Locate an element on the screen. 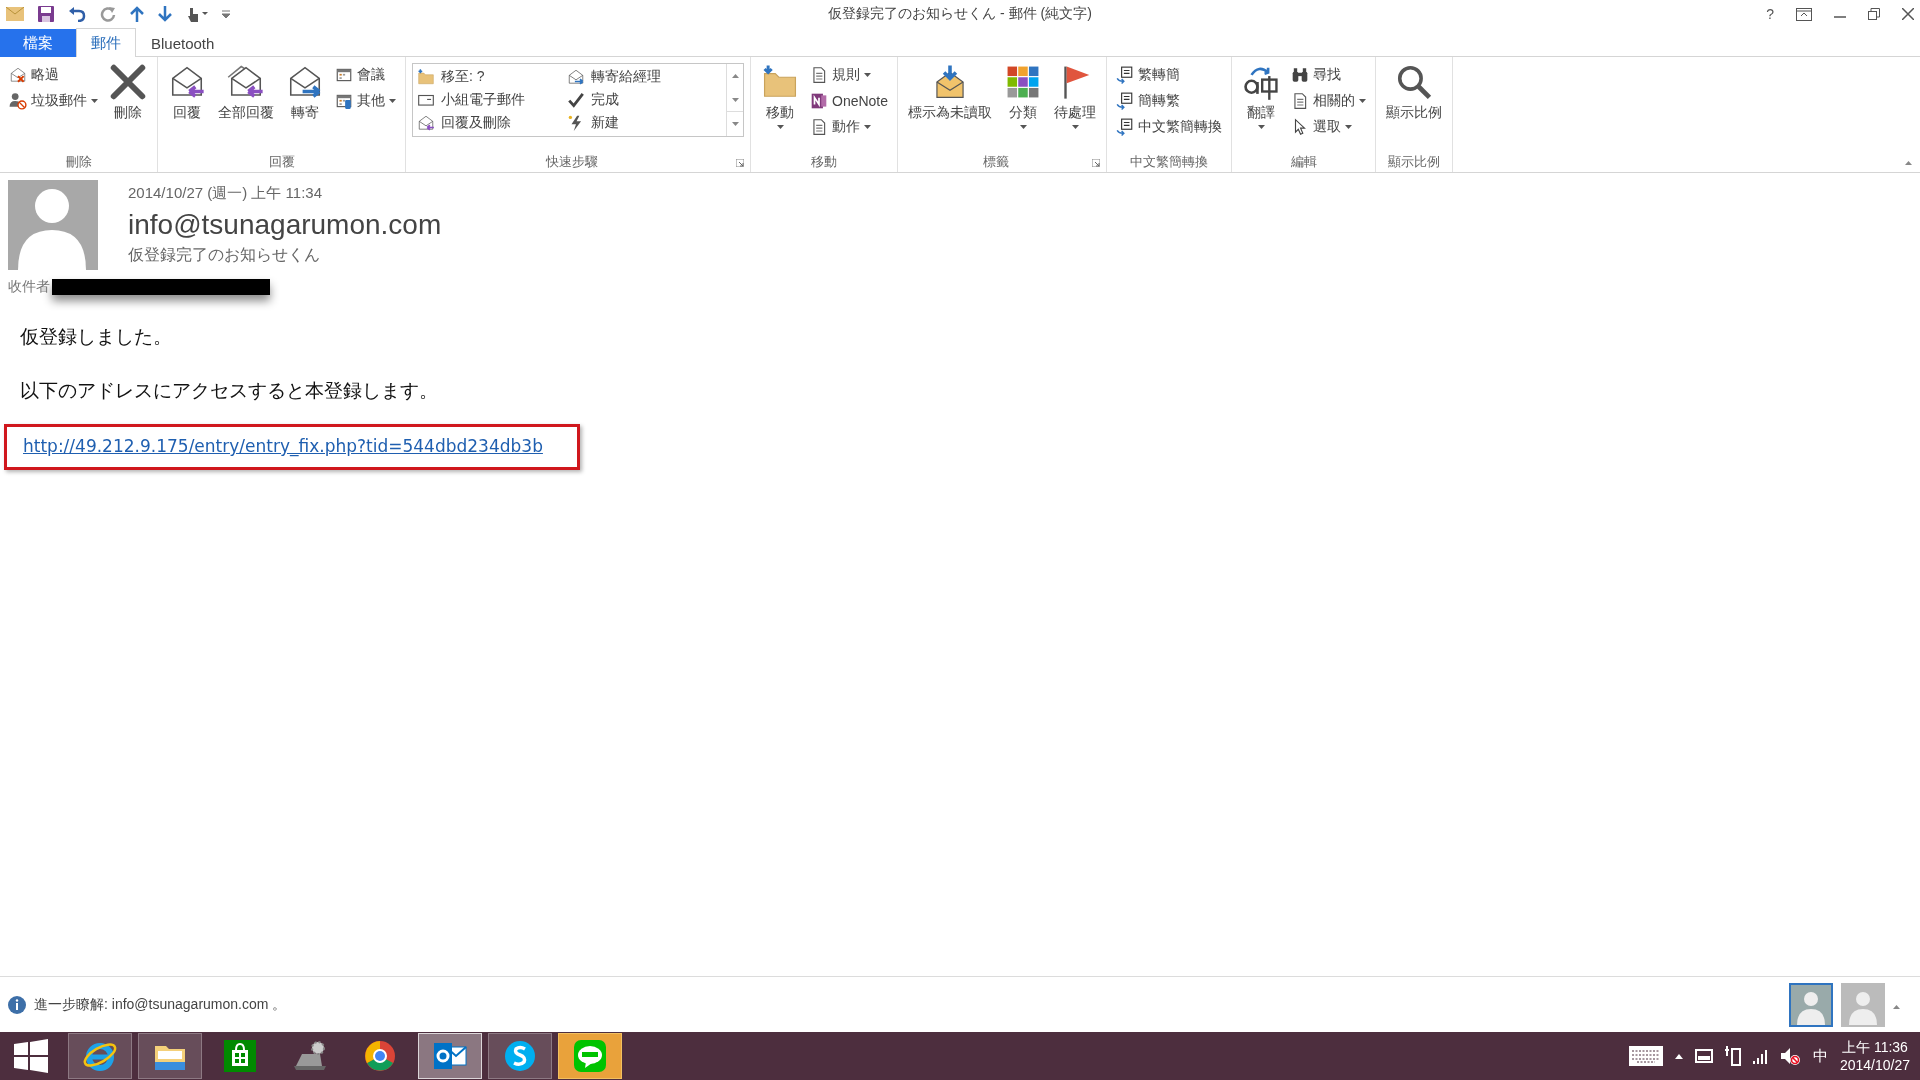 Image resolution: width=1920 pixels, height=1080 pixels. quick-step-item: 新建 is located at coordinates (644, 123).